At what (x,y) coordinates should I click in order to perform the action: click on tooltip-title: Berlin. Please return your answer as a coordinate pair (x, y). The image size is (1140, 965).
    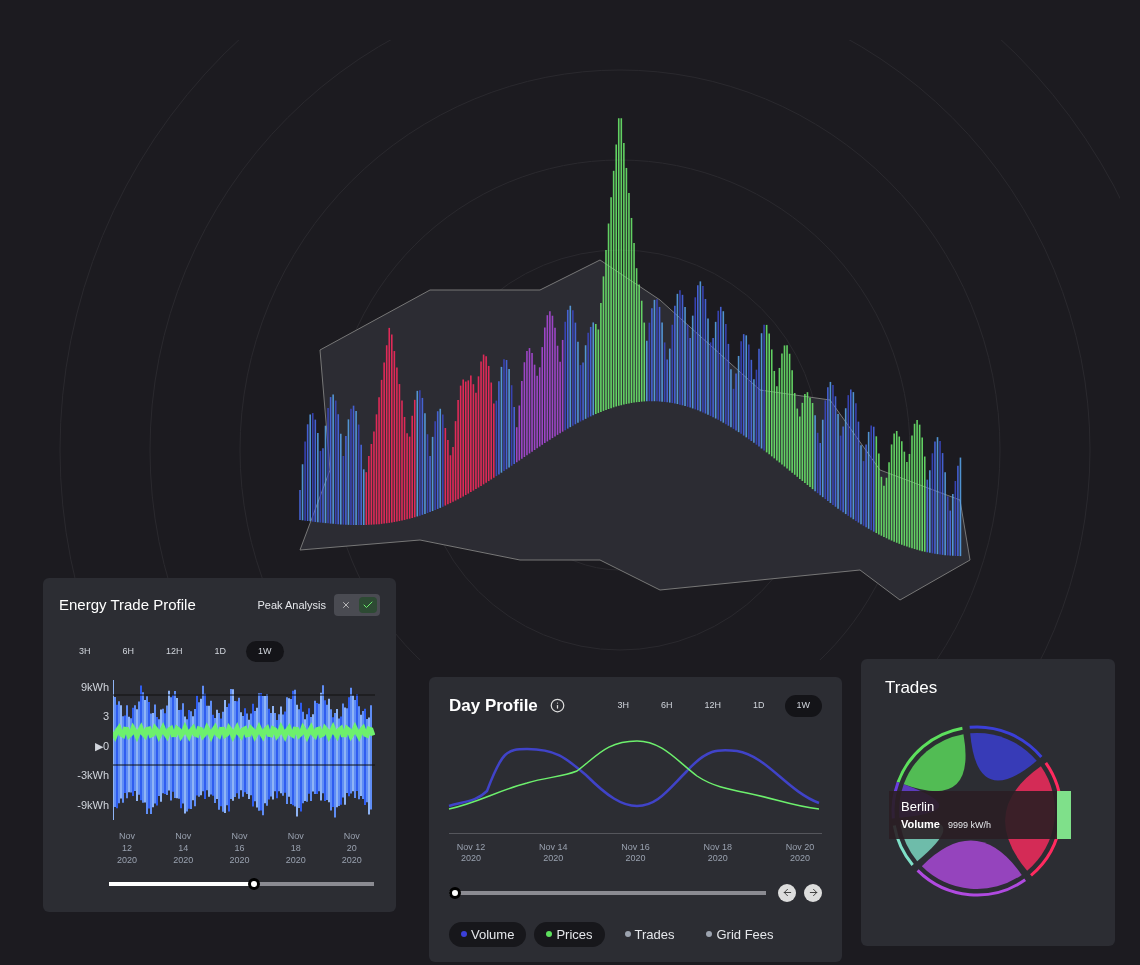
    Looking at the image, I should click on (918, 806).